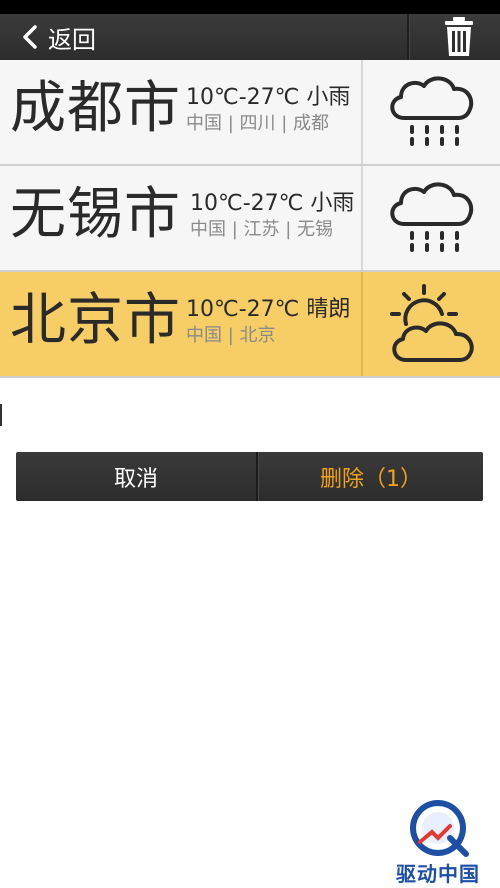  What do you see at coordinates (459, 37) in the screenshot?
I see `trash-icon` at bounding box center [459, 37].